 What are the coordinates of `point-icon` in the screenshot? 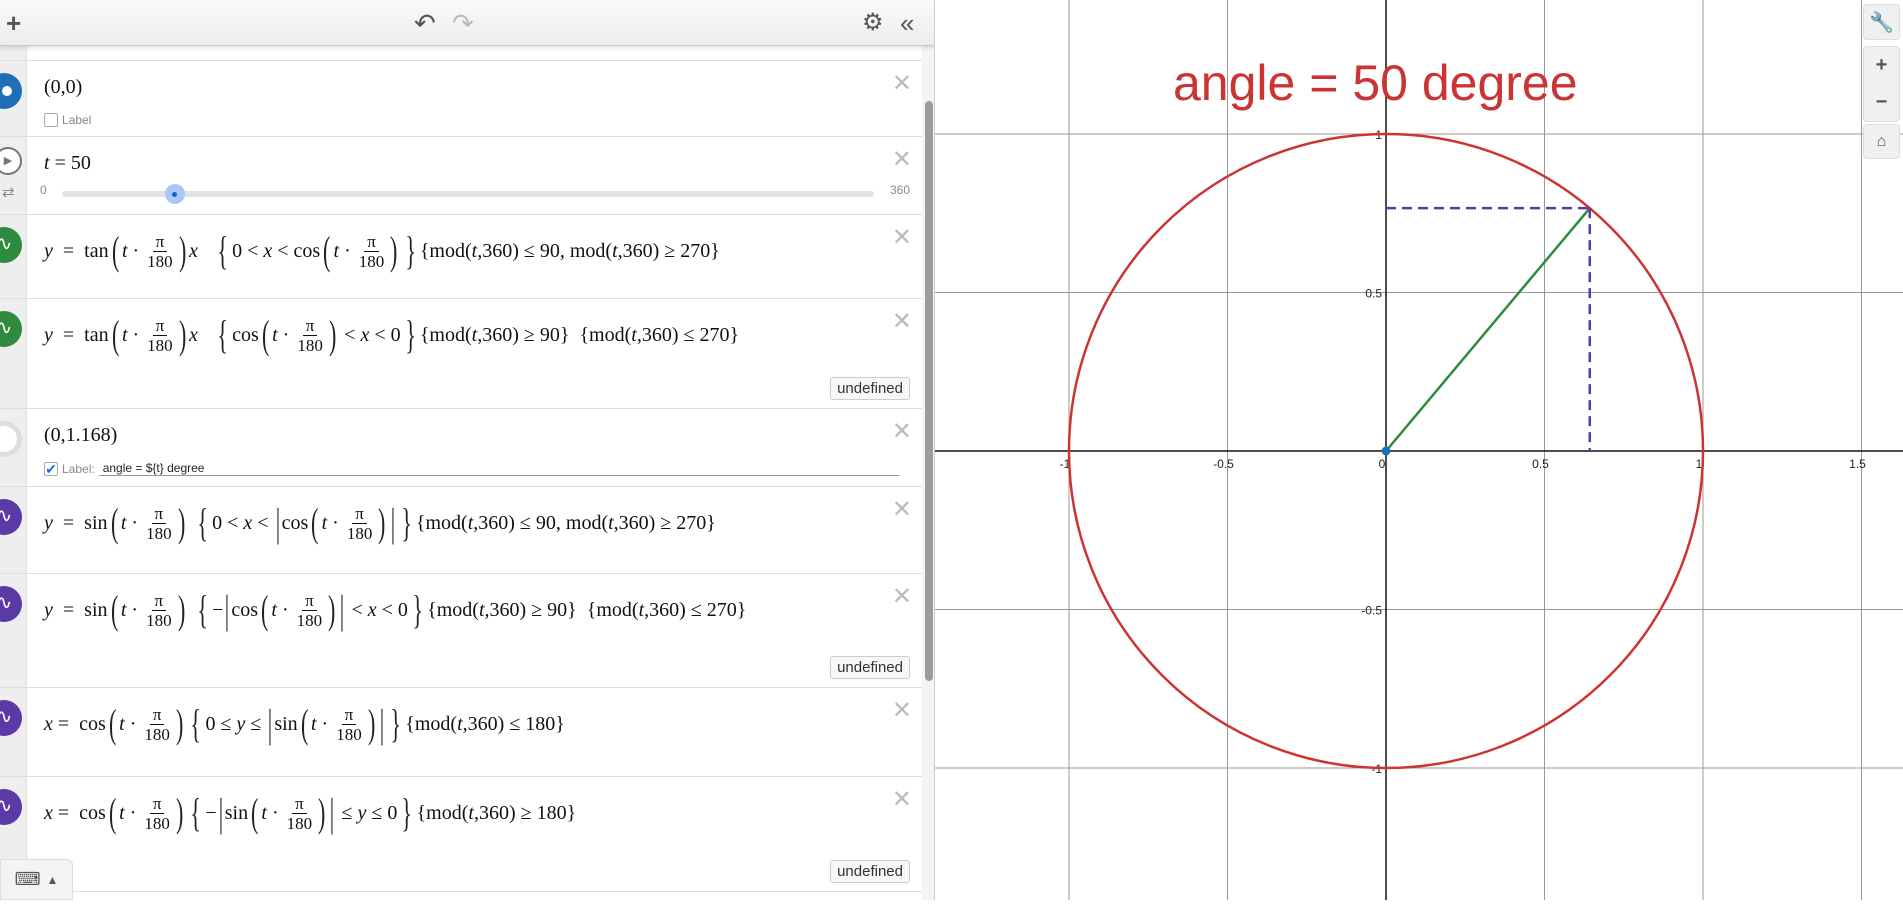 It's located at (7, 91).